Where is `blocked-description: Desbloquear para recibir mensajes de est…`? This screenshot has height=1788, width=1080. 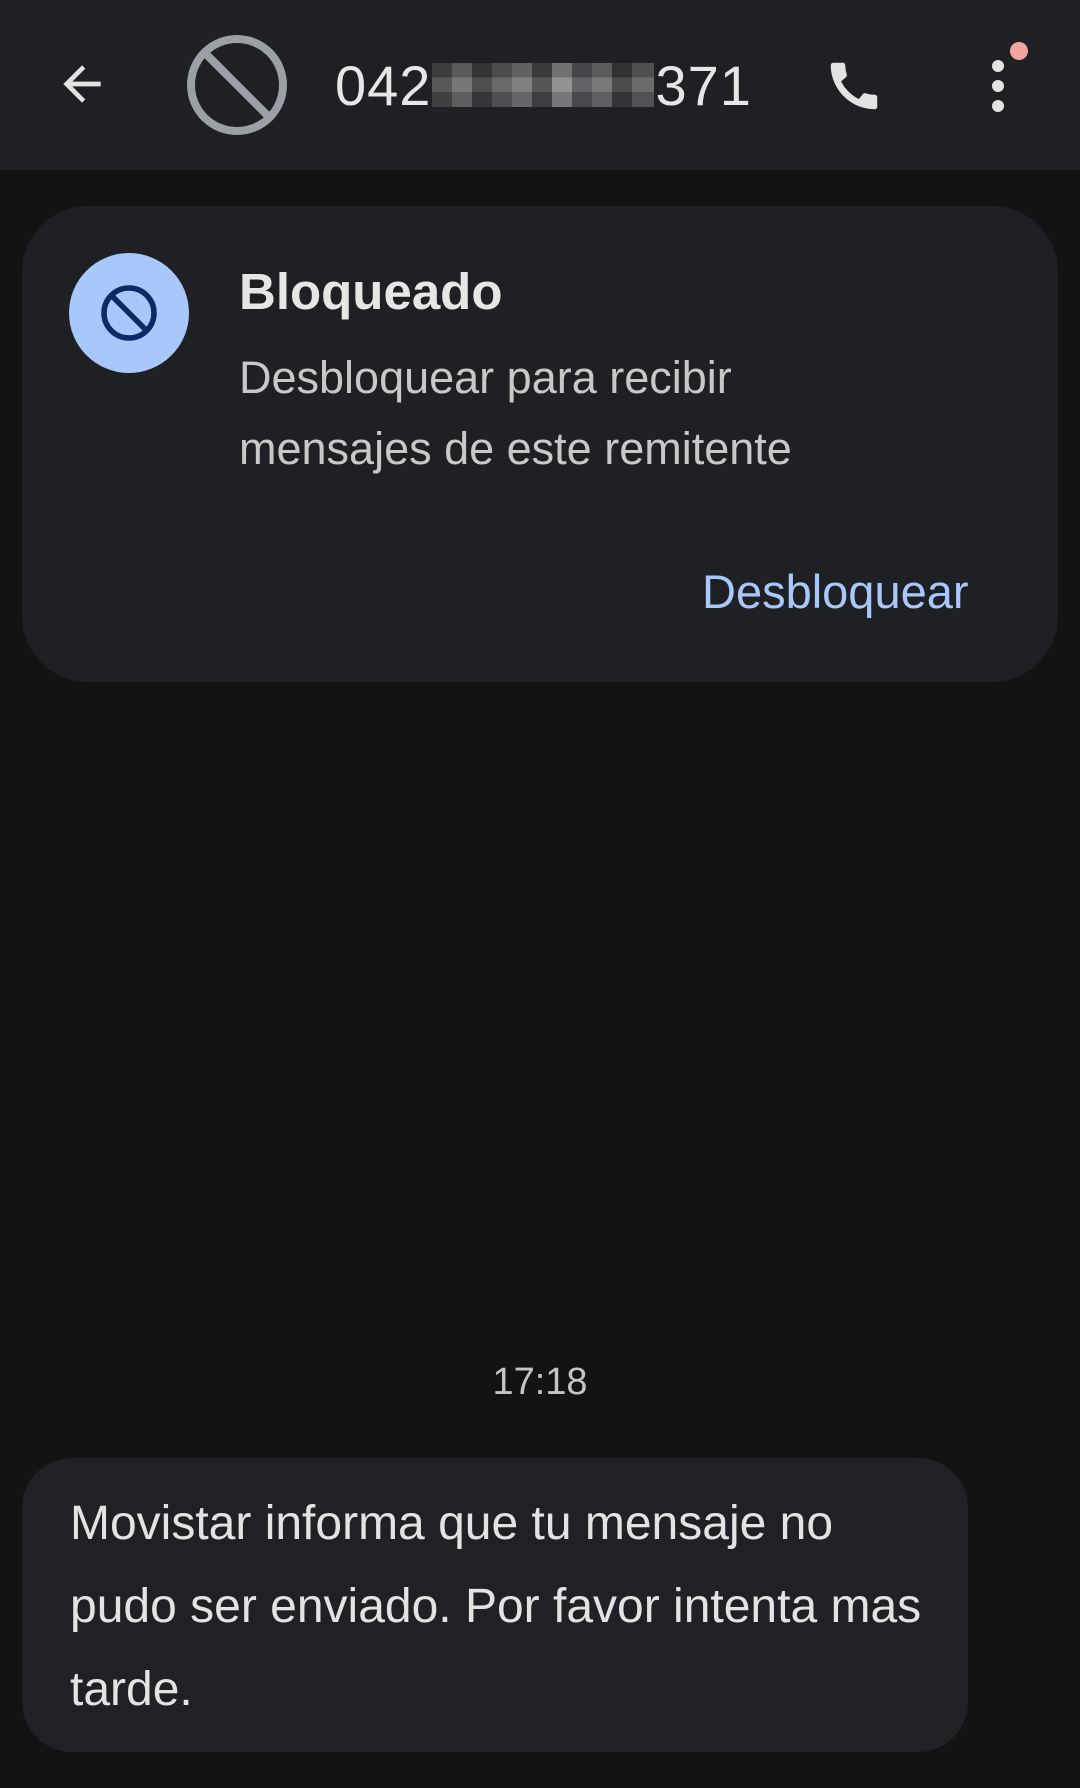
blocked-description: Desbloquear para recibir mensajes de est… is located at coordinates (515, 413).